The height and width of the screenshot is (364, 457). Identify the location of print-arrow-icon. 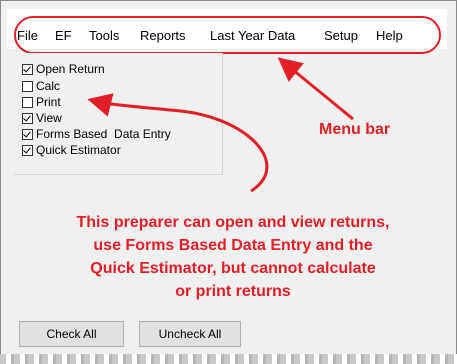
(178, 143).